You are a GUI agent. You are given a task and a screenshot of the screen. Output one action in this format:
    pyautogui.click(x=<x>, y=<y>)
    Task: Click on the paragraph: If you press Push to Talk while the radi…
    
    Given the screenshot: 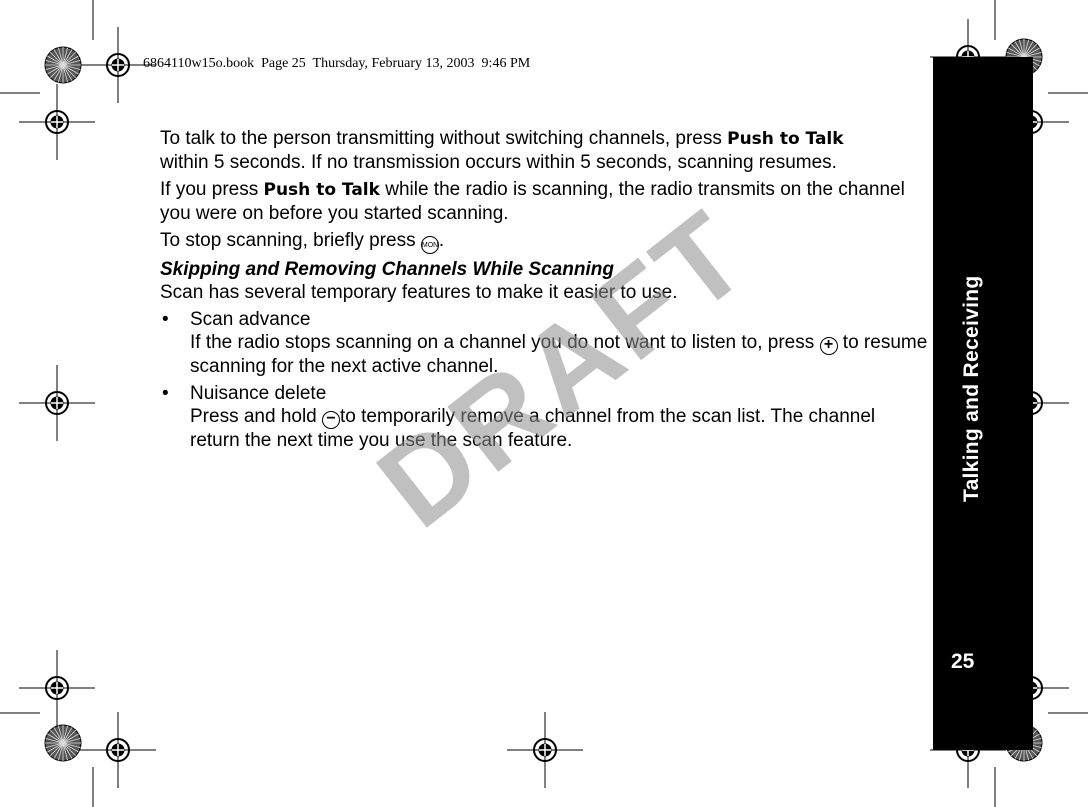 What is the action you would take?
    pyautogui.click(x=532, y=201)
    